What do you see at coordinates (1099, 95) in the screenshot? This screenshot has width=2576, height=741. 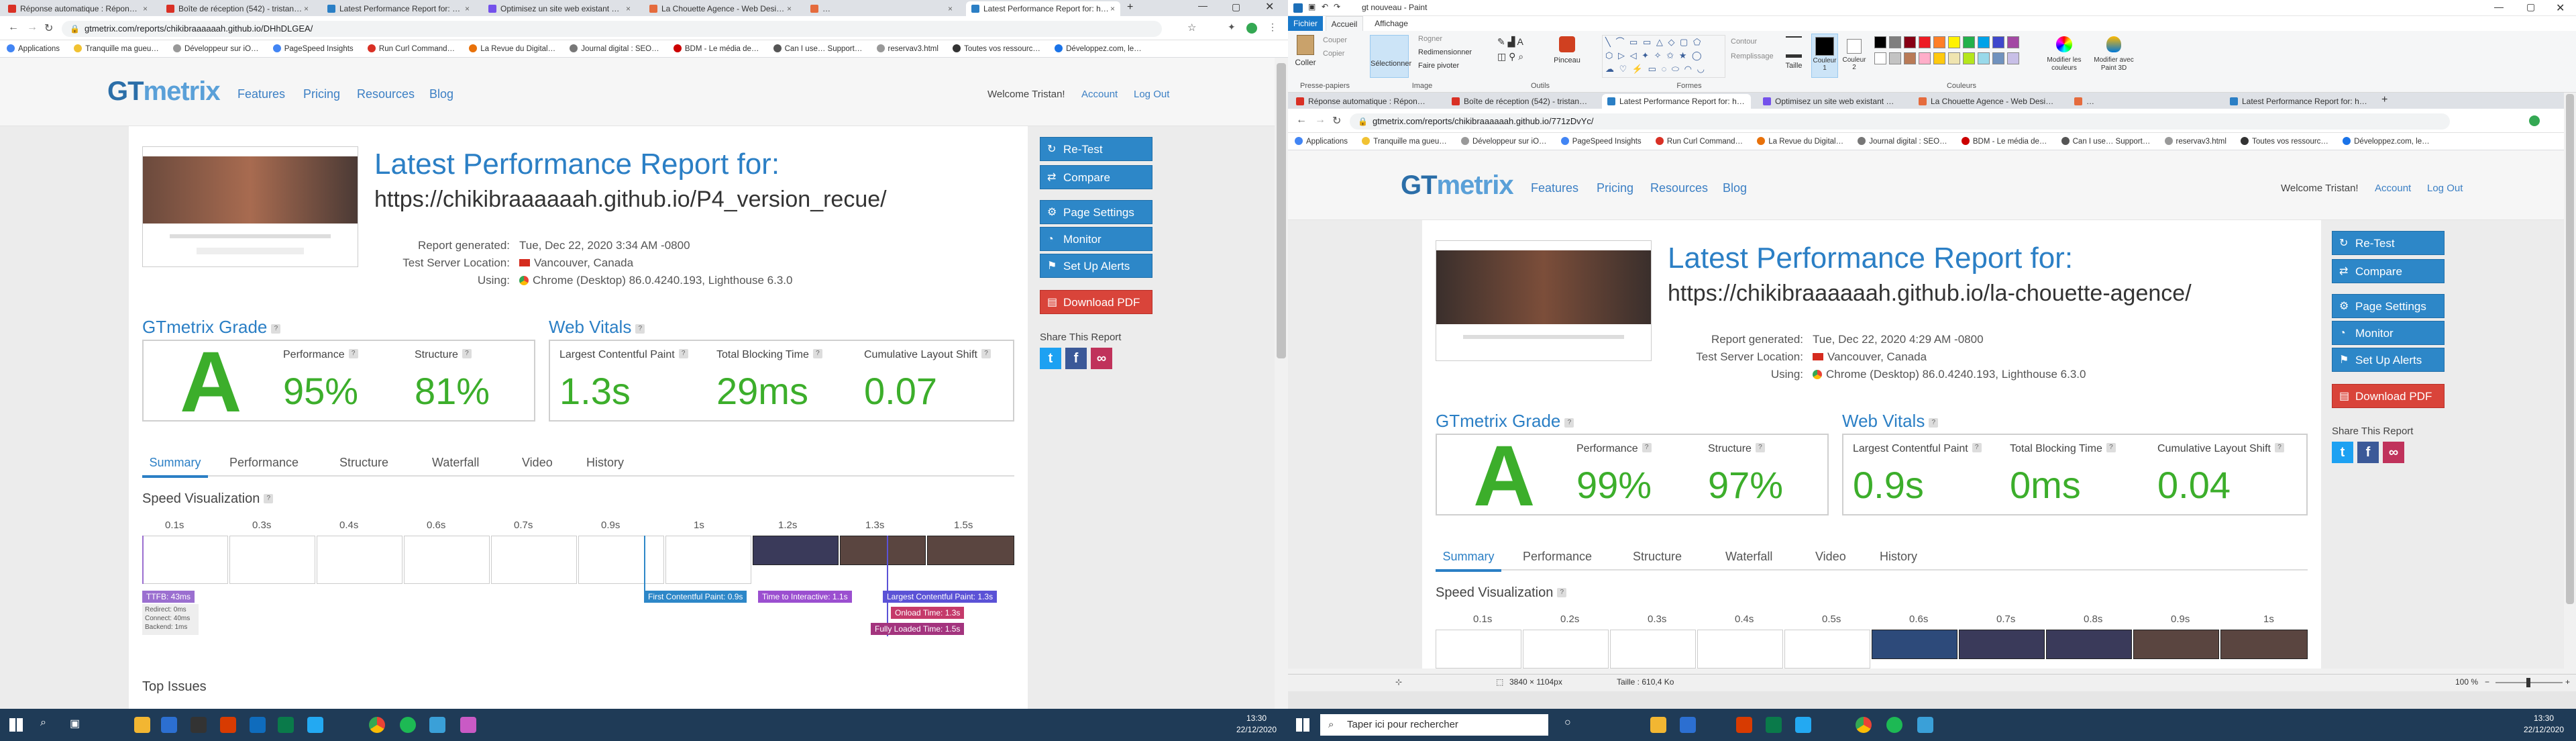 I see `account-link: Account` at bounding box center [1099, 95].